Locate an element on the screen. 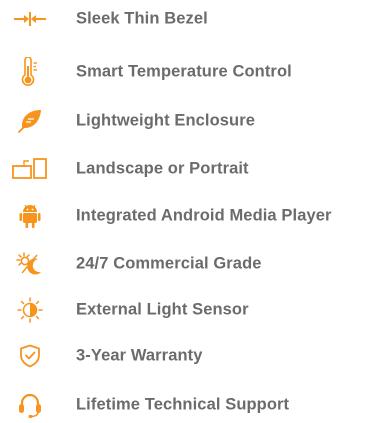  feature-item-orientation: Landscape or Portrait is located at coordinates (191, 169).